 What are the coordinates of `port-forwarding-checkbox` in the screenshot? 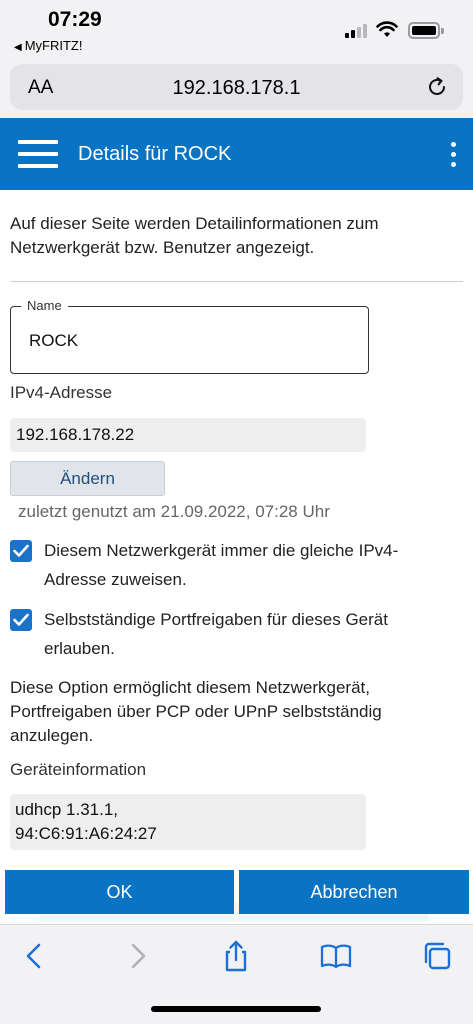 It's located at (21, 620).